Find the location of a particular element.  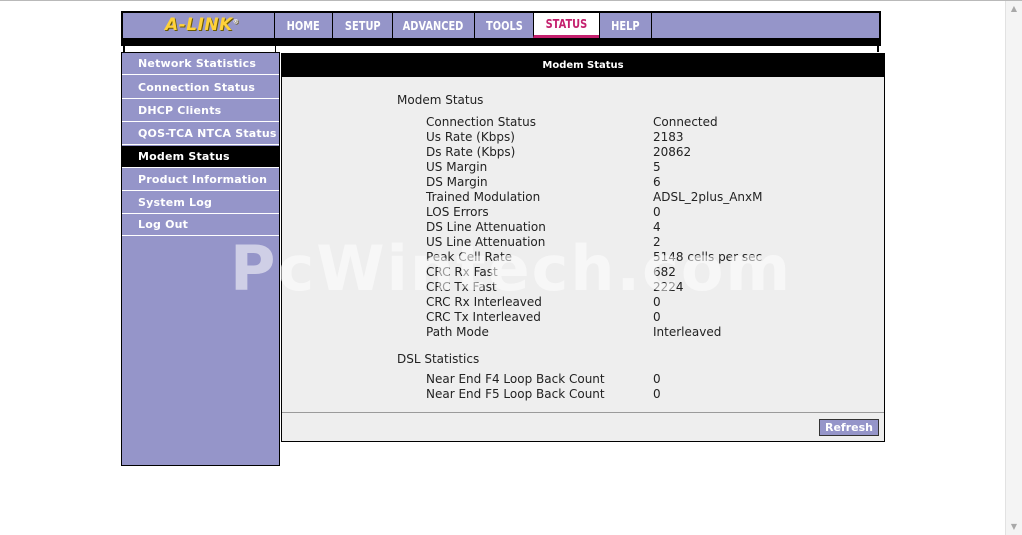

nav-tab-advanced: ADVANCED is located at coordinates (433, 25).